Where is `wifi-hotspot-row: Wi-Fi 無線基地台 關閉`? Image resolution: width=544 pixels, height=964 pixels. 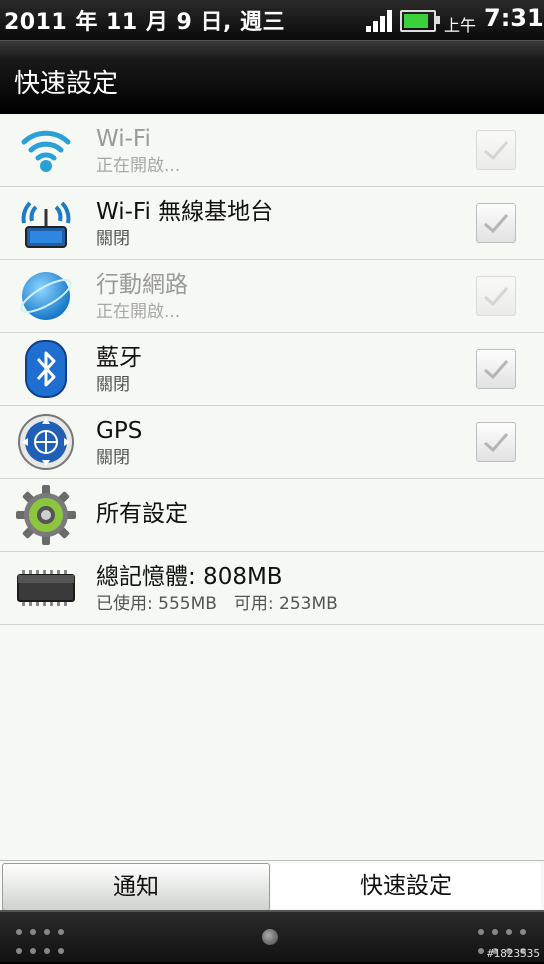
wifi-hotspot-row: Wi-Fi 無線基地台 關閉 is located at coordinates (272, 223).